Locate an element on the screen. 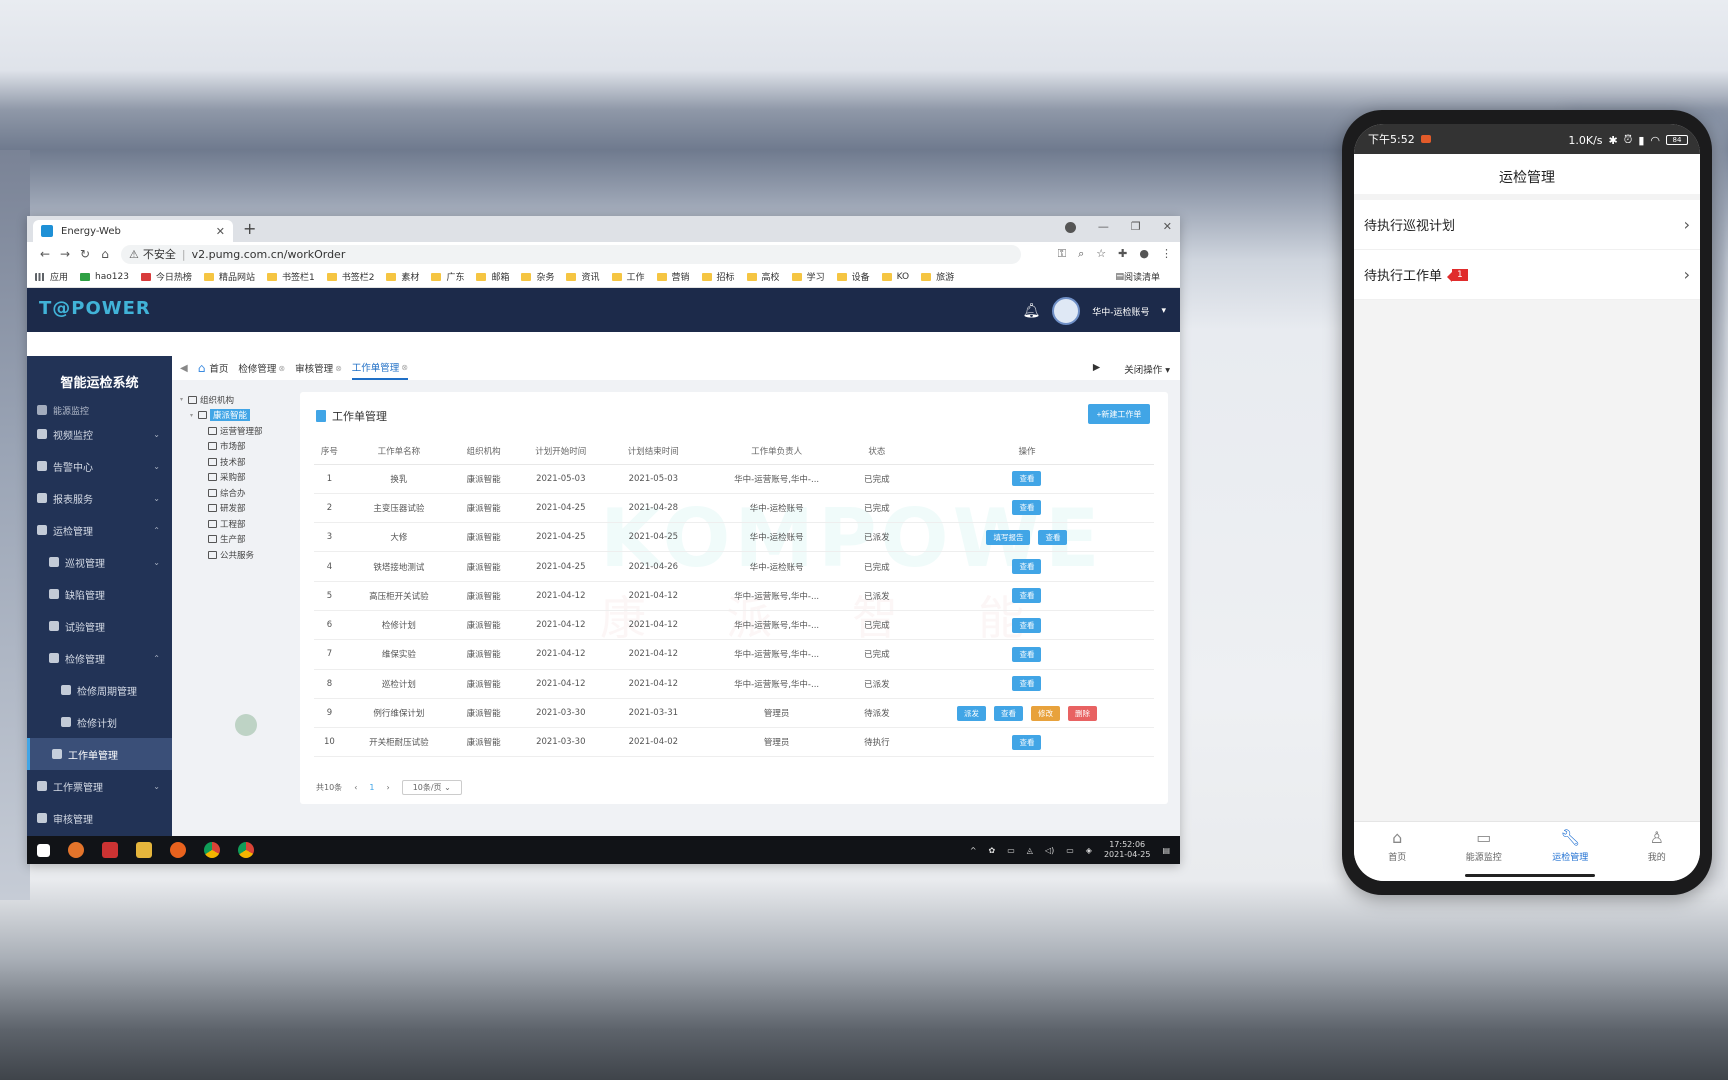  bookmark-folder: 设备 is located at coordinates (853, 276).